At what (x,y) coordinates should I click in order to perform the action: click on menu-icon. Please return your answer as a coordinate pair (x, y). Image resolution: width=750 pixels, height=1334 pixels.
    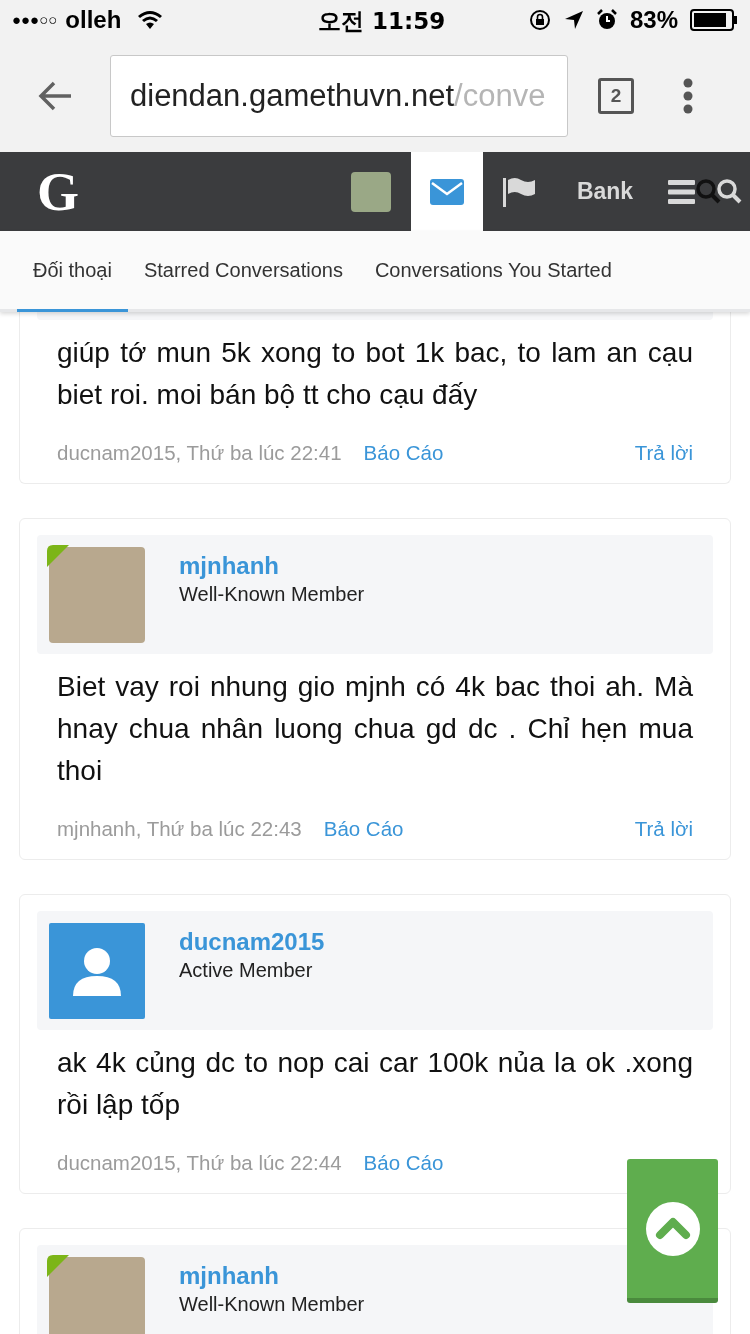
    Looking at the image, I should click on (681, 191).